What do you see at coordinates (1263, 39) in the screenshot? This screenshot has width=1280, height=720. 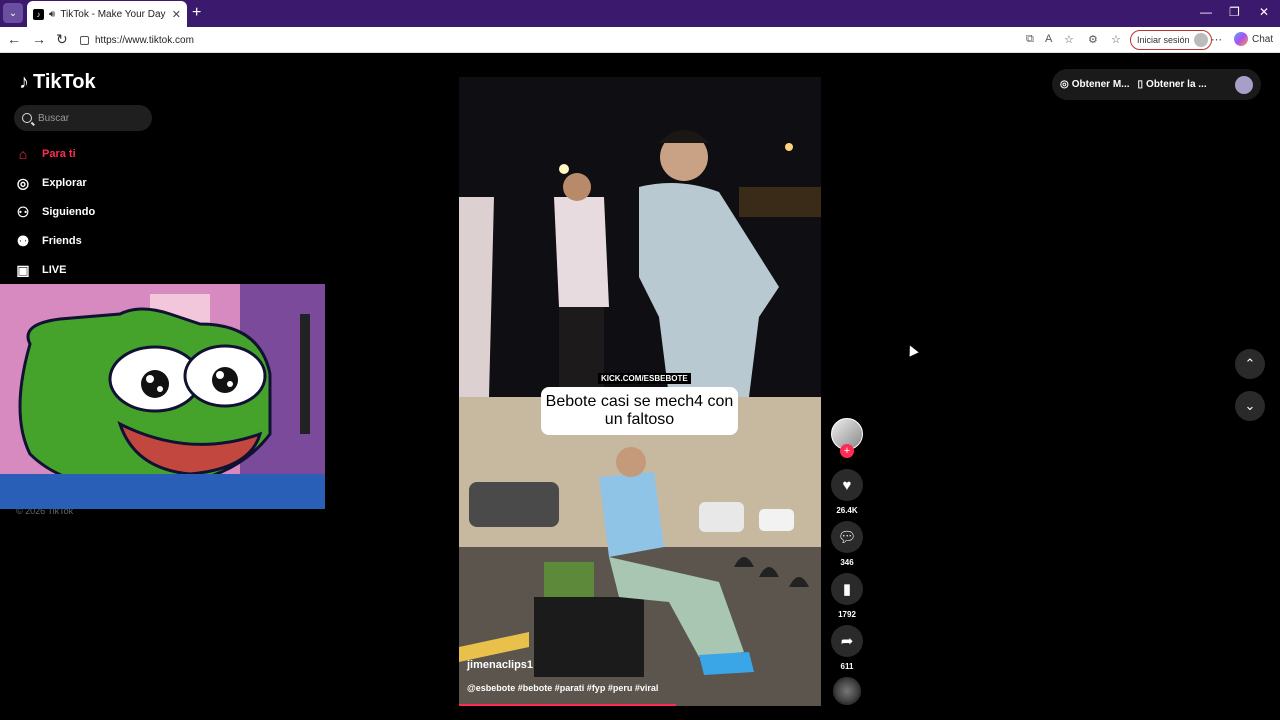 I see `chat-label: Chat` at bounding box center [1263, 39].